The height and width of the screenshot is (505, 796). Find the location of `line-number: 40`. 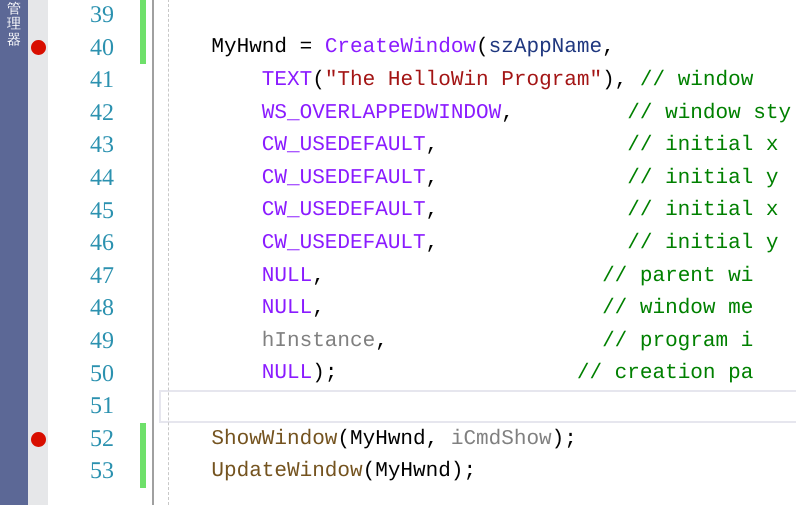

line-number: 40 is located at coordinates (101, 48).